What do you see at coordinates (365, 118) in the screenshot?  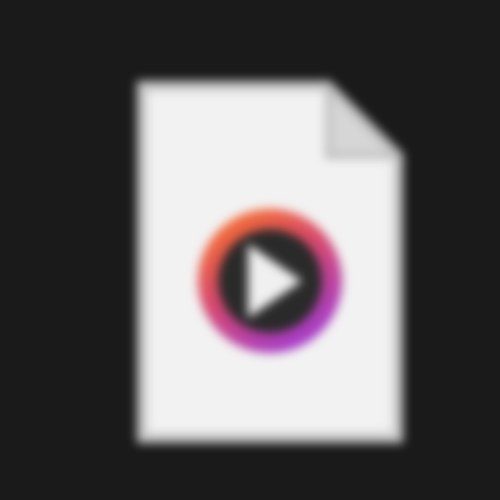 I see `page-fold-corner` at bounding box center [365, 118].